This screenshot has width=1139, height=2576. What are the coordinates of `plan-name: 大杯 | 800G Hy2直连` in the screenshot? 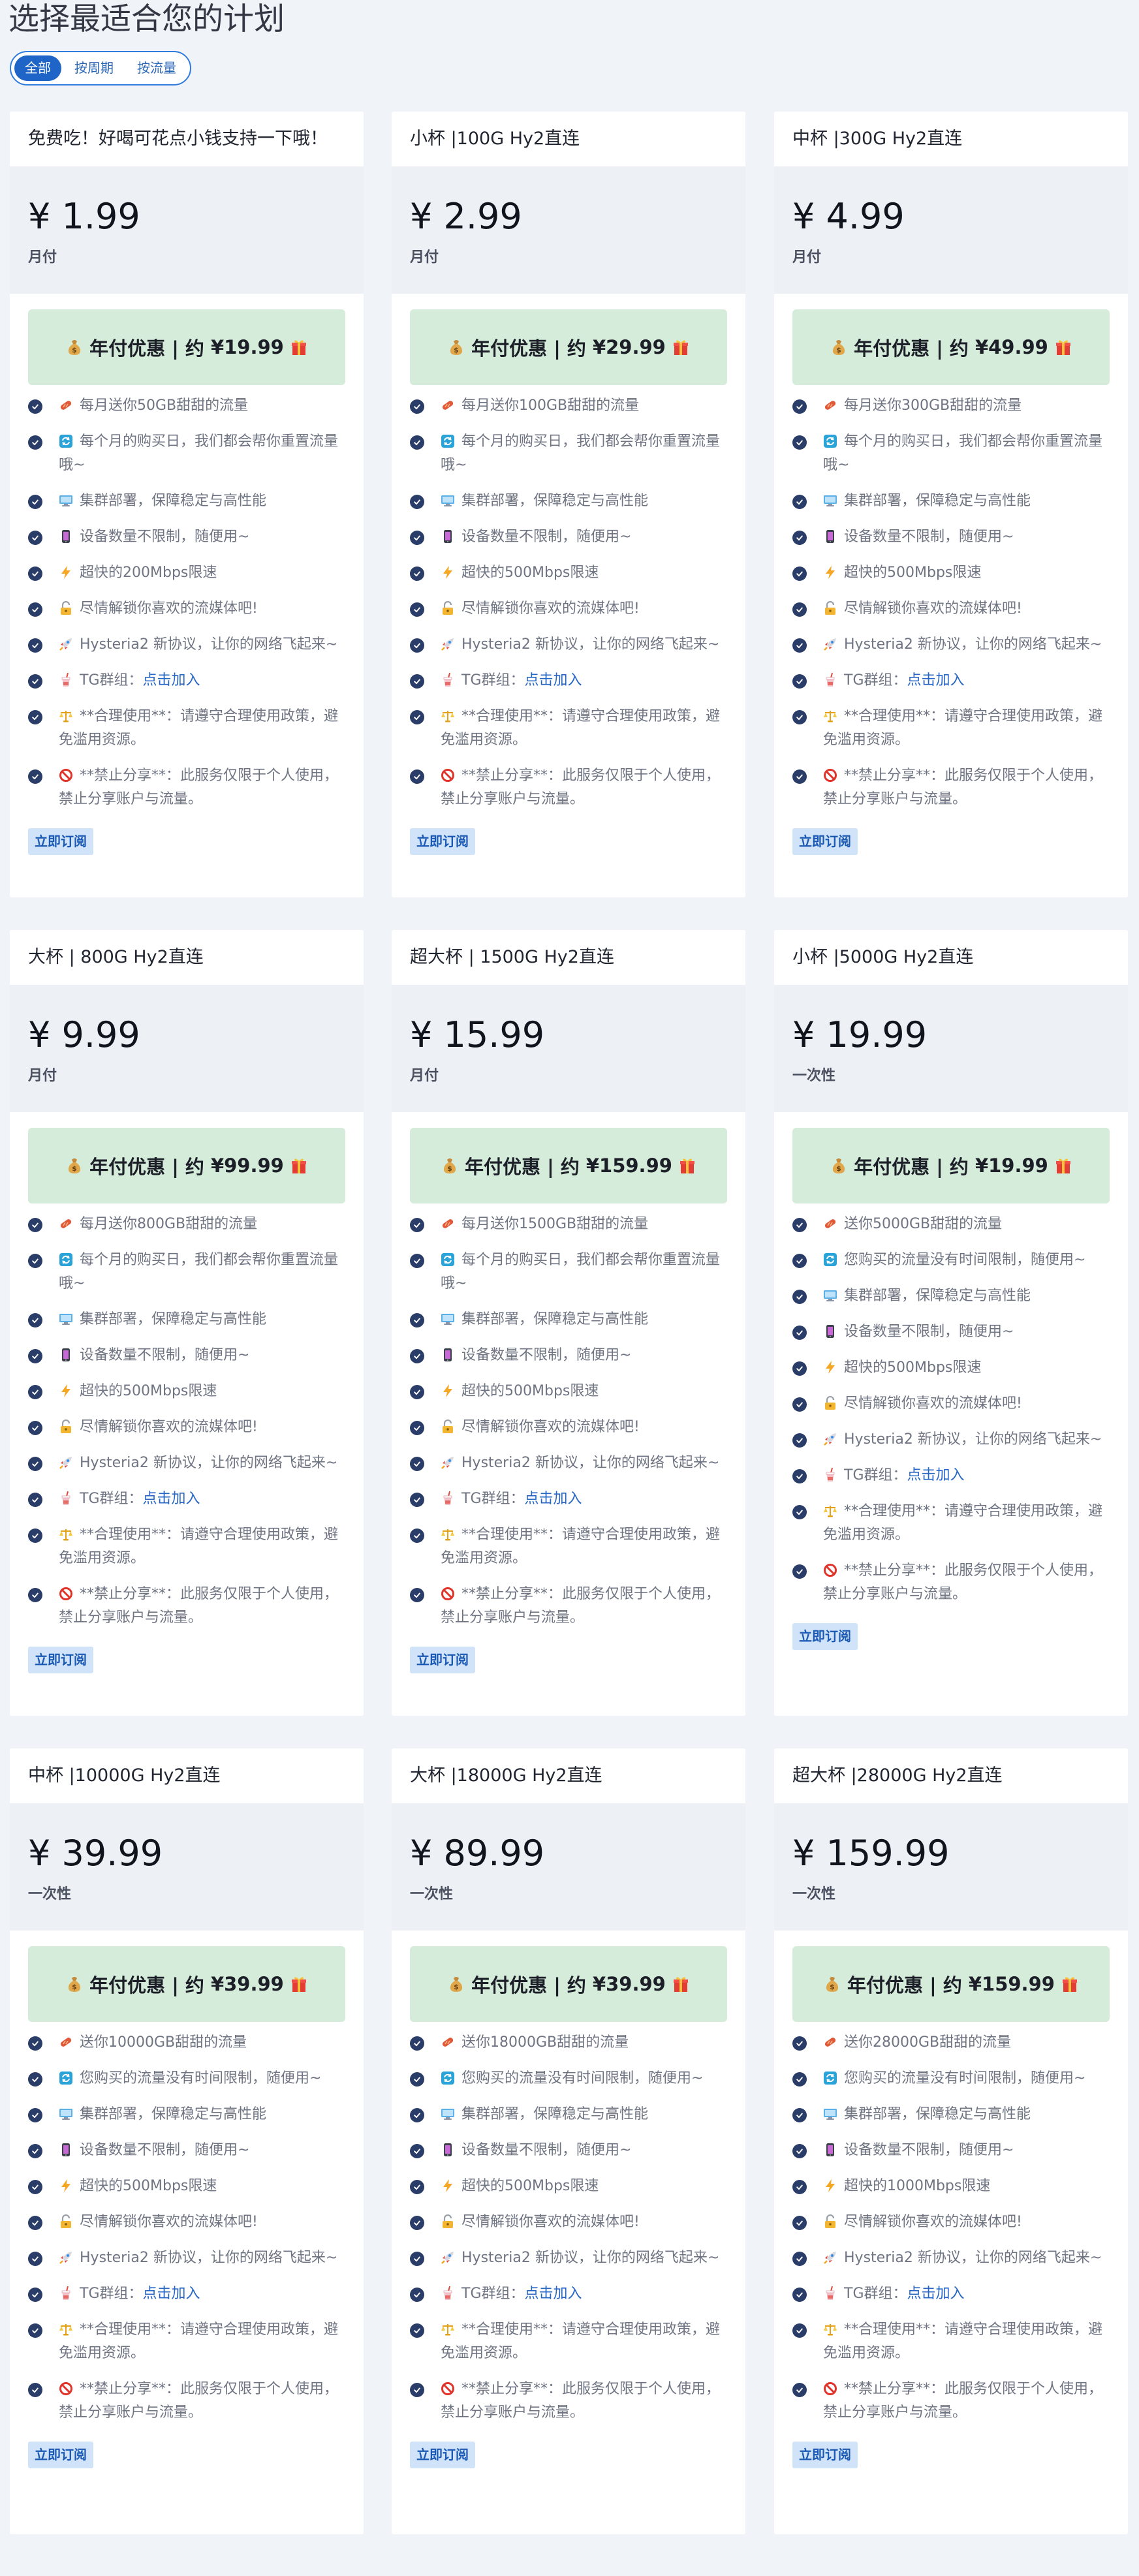 It's located at (116, 957).